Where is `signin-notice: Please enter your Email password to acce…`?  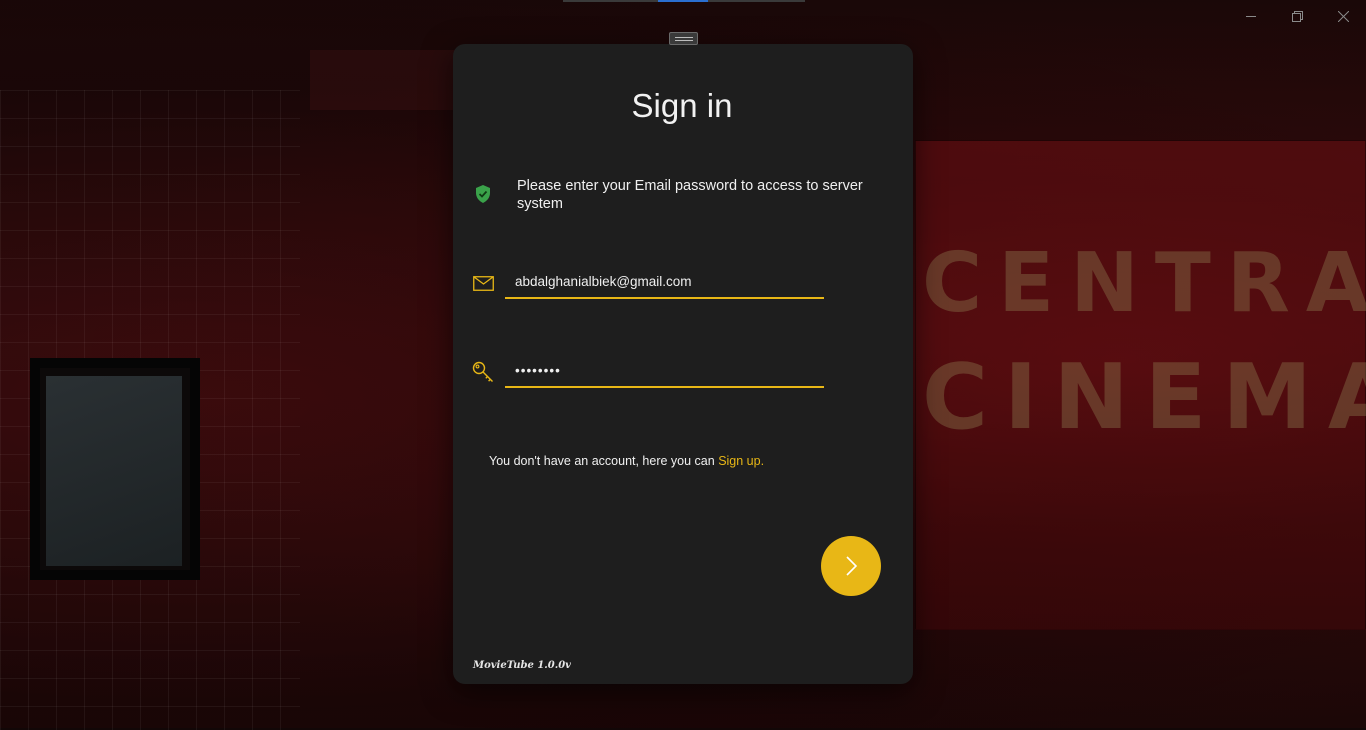
signin-notice: Please enter your Email password to acce… is located at coordinates (690, 195).